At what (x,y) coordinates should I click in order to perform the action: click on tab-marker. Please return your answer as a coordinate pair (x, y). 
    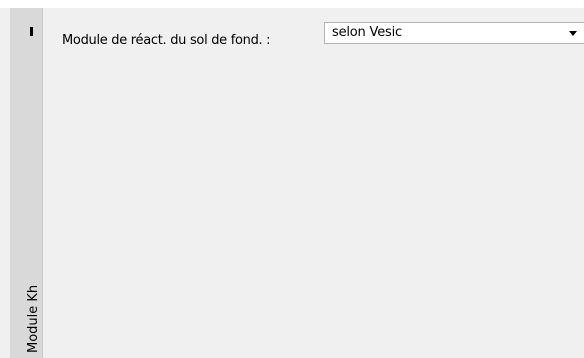
    Looking at the image, I should click on (31, 31).